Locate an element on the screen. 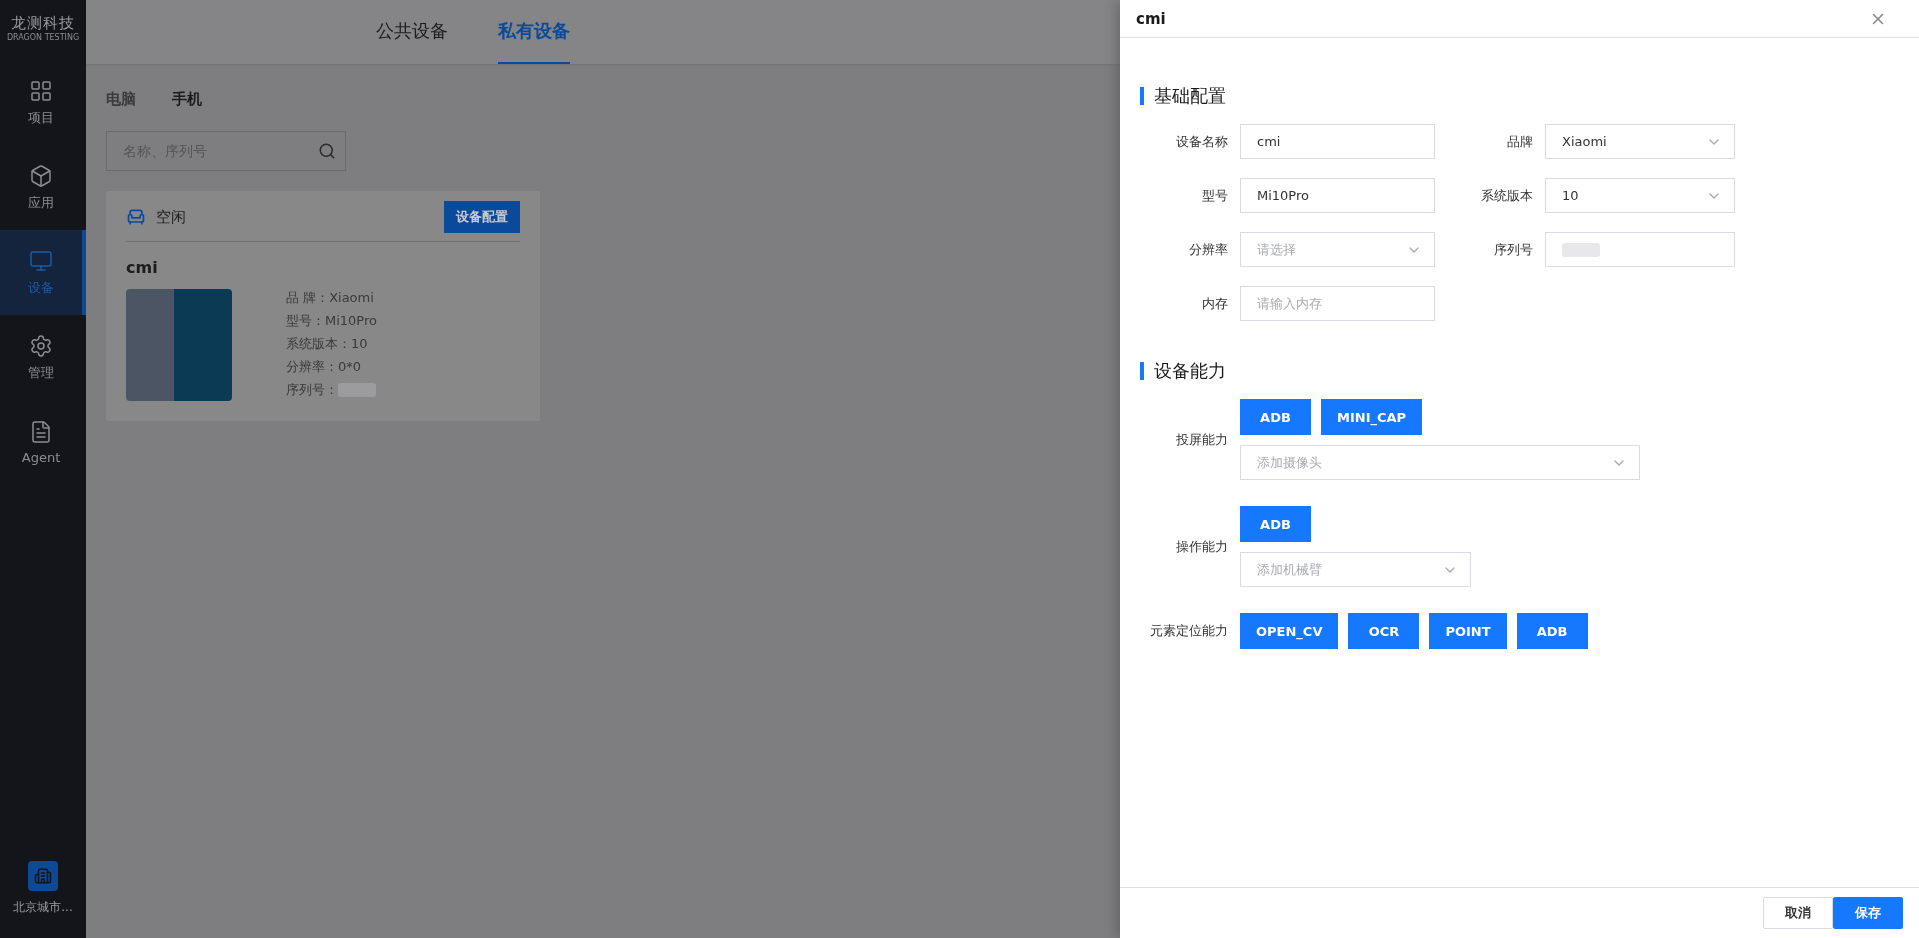 The height and width of the screenshot is (938, 1919). text-input-field: cmi is located at coordinates (1337, 141).